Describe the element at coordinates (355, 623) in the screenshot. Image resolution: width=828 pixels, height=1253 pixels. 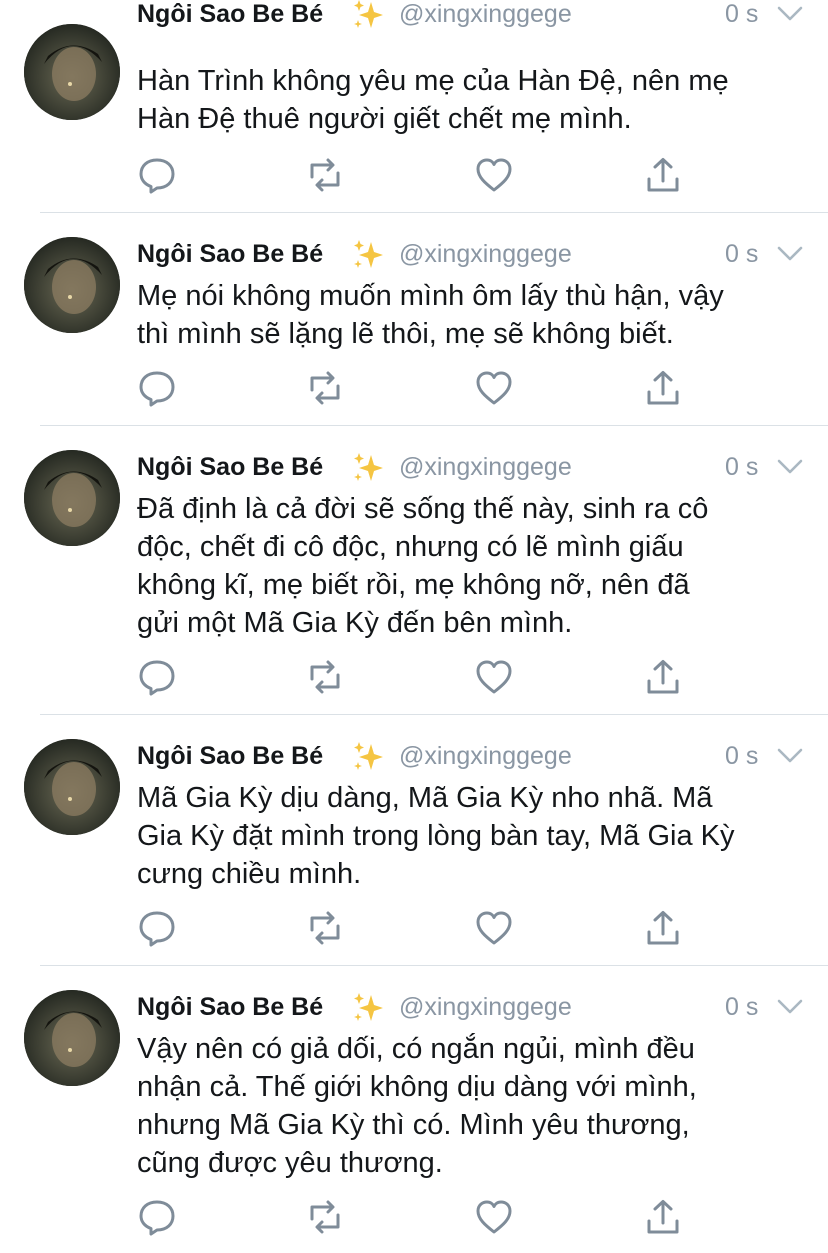
I see `tweet-text-line: gửi một Mã Gia Kỳ đến bên mình.` at that location.